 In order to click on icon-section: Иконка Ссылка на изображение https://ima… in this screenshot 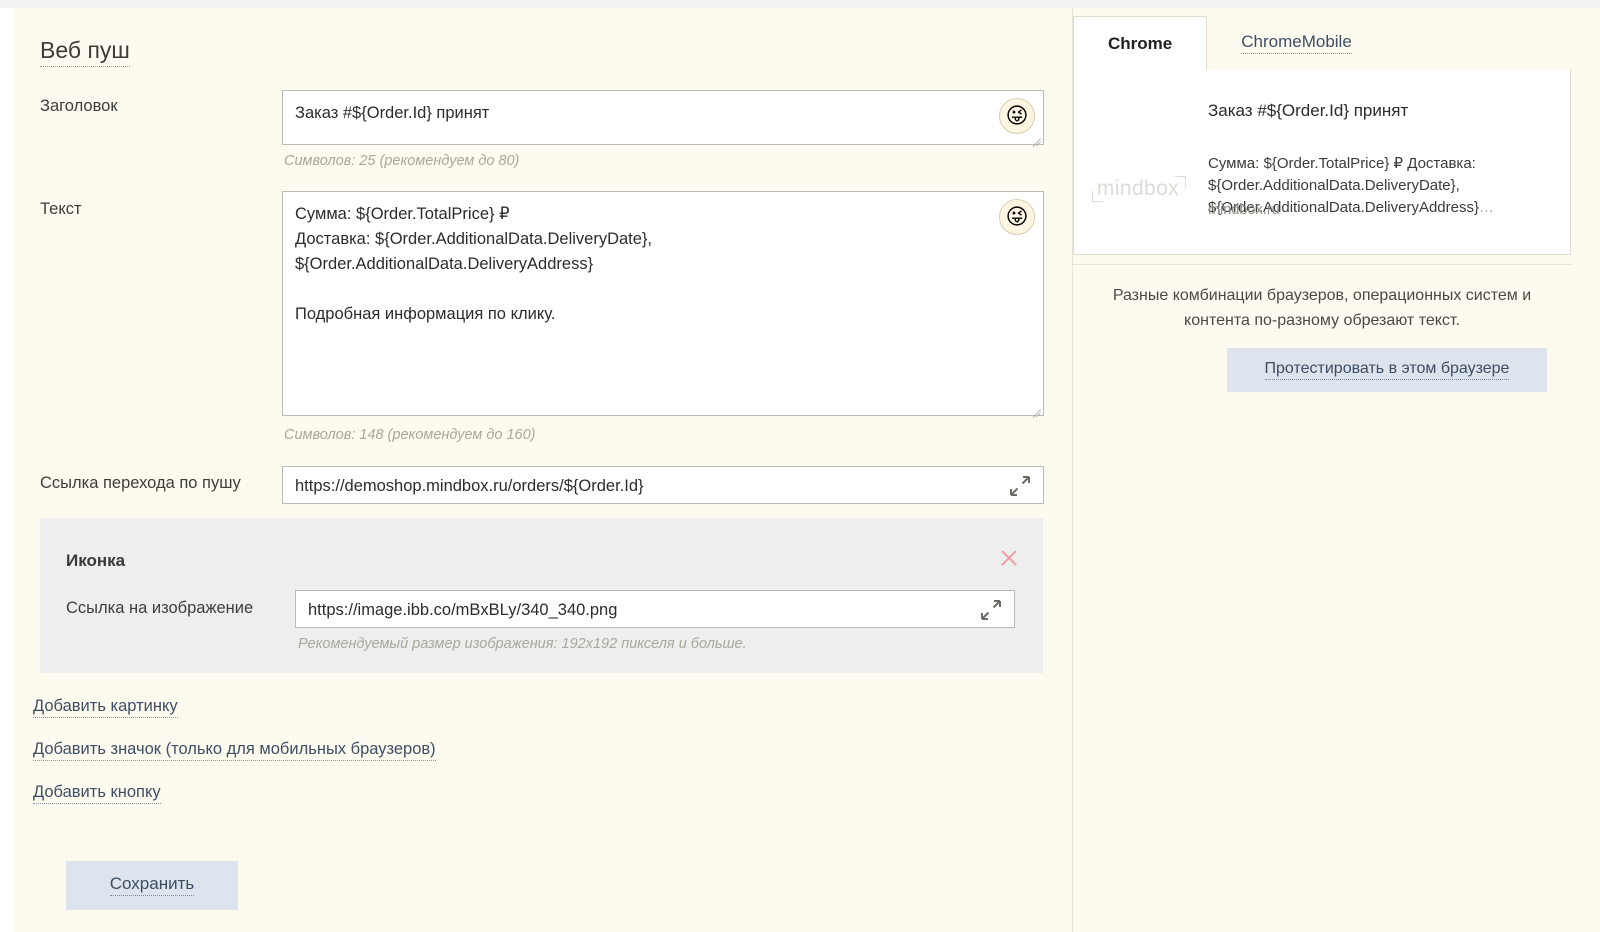, I will do `click(541, 595)`.